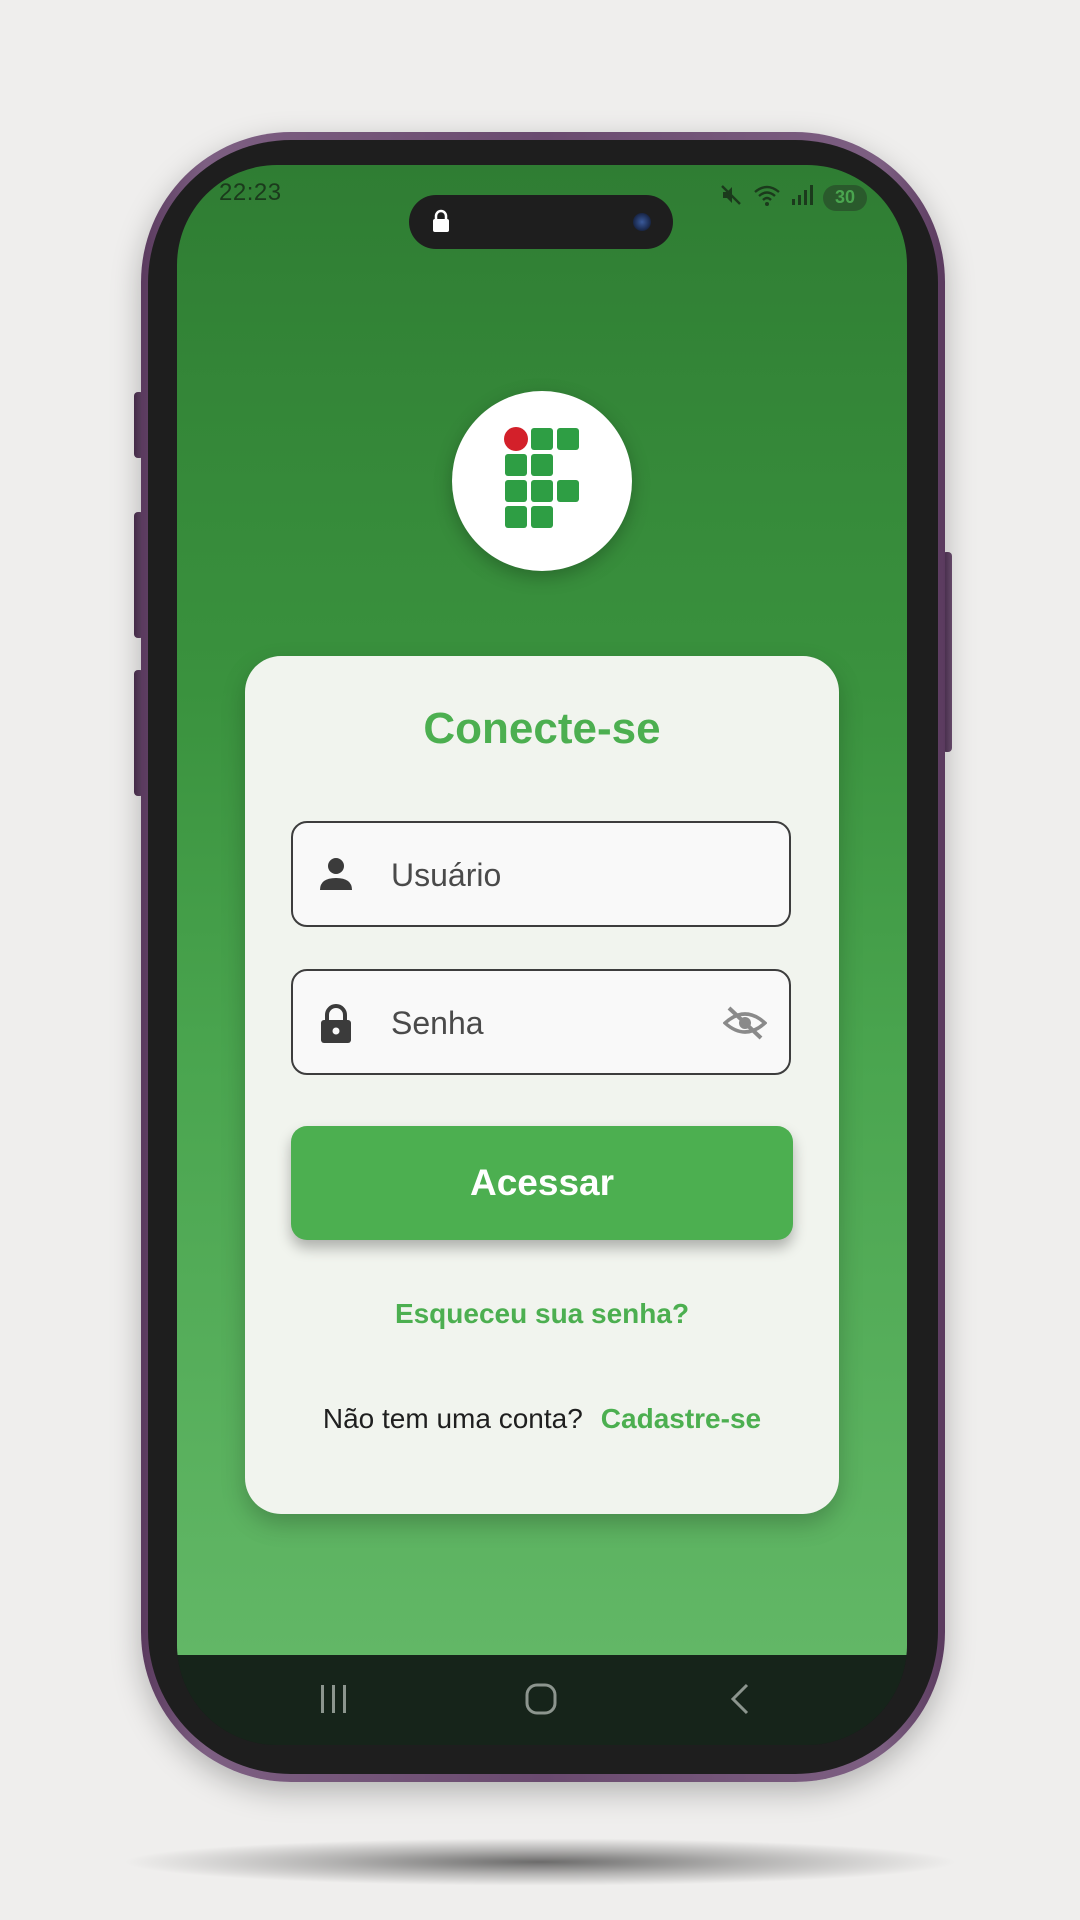 The width and height of the screenshot is (1080, 1920). What do you see at coordinates (541, 222) in the screenshot?
I see `camera-island` at bounding box center [541, 222].